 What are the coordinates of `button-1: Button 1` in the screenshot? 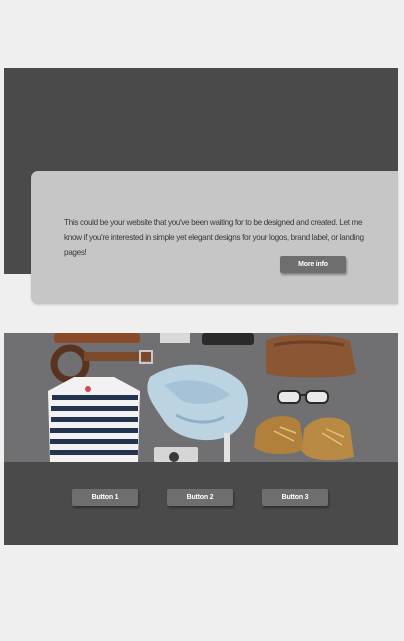 It's located at (105, 497).